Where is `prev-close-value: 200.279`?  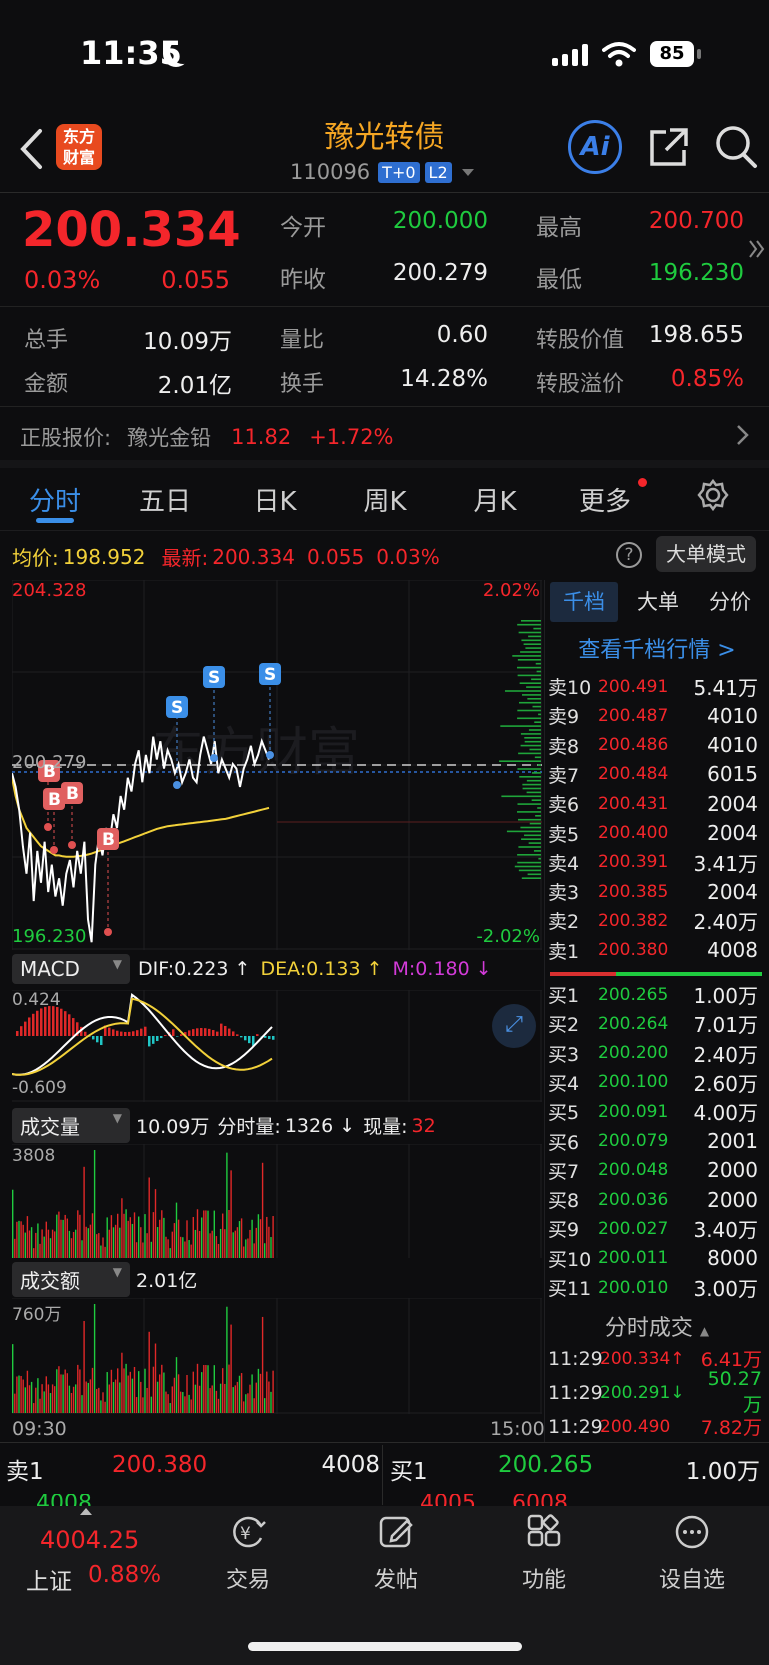
prev-close-value: 200.279 is located at coordinates (440, 273).